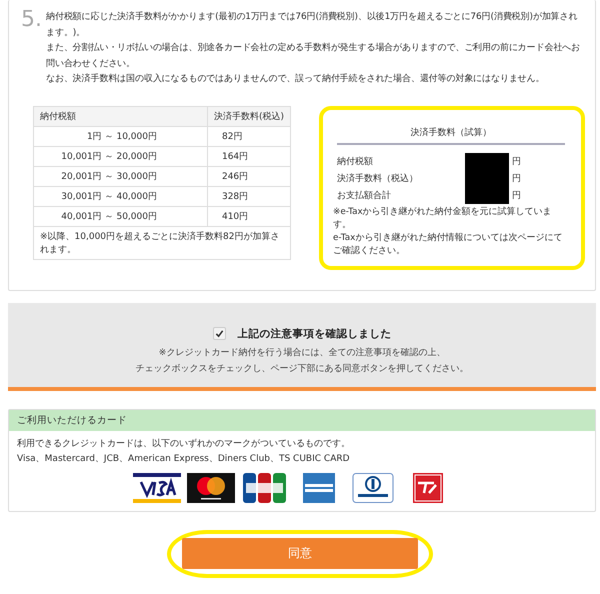  Describe the element at coordinates (248, 216) in the screenshot. I see `table-cell: 410円` at that location.